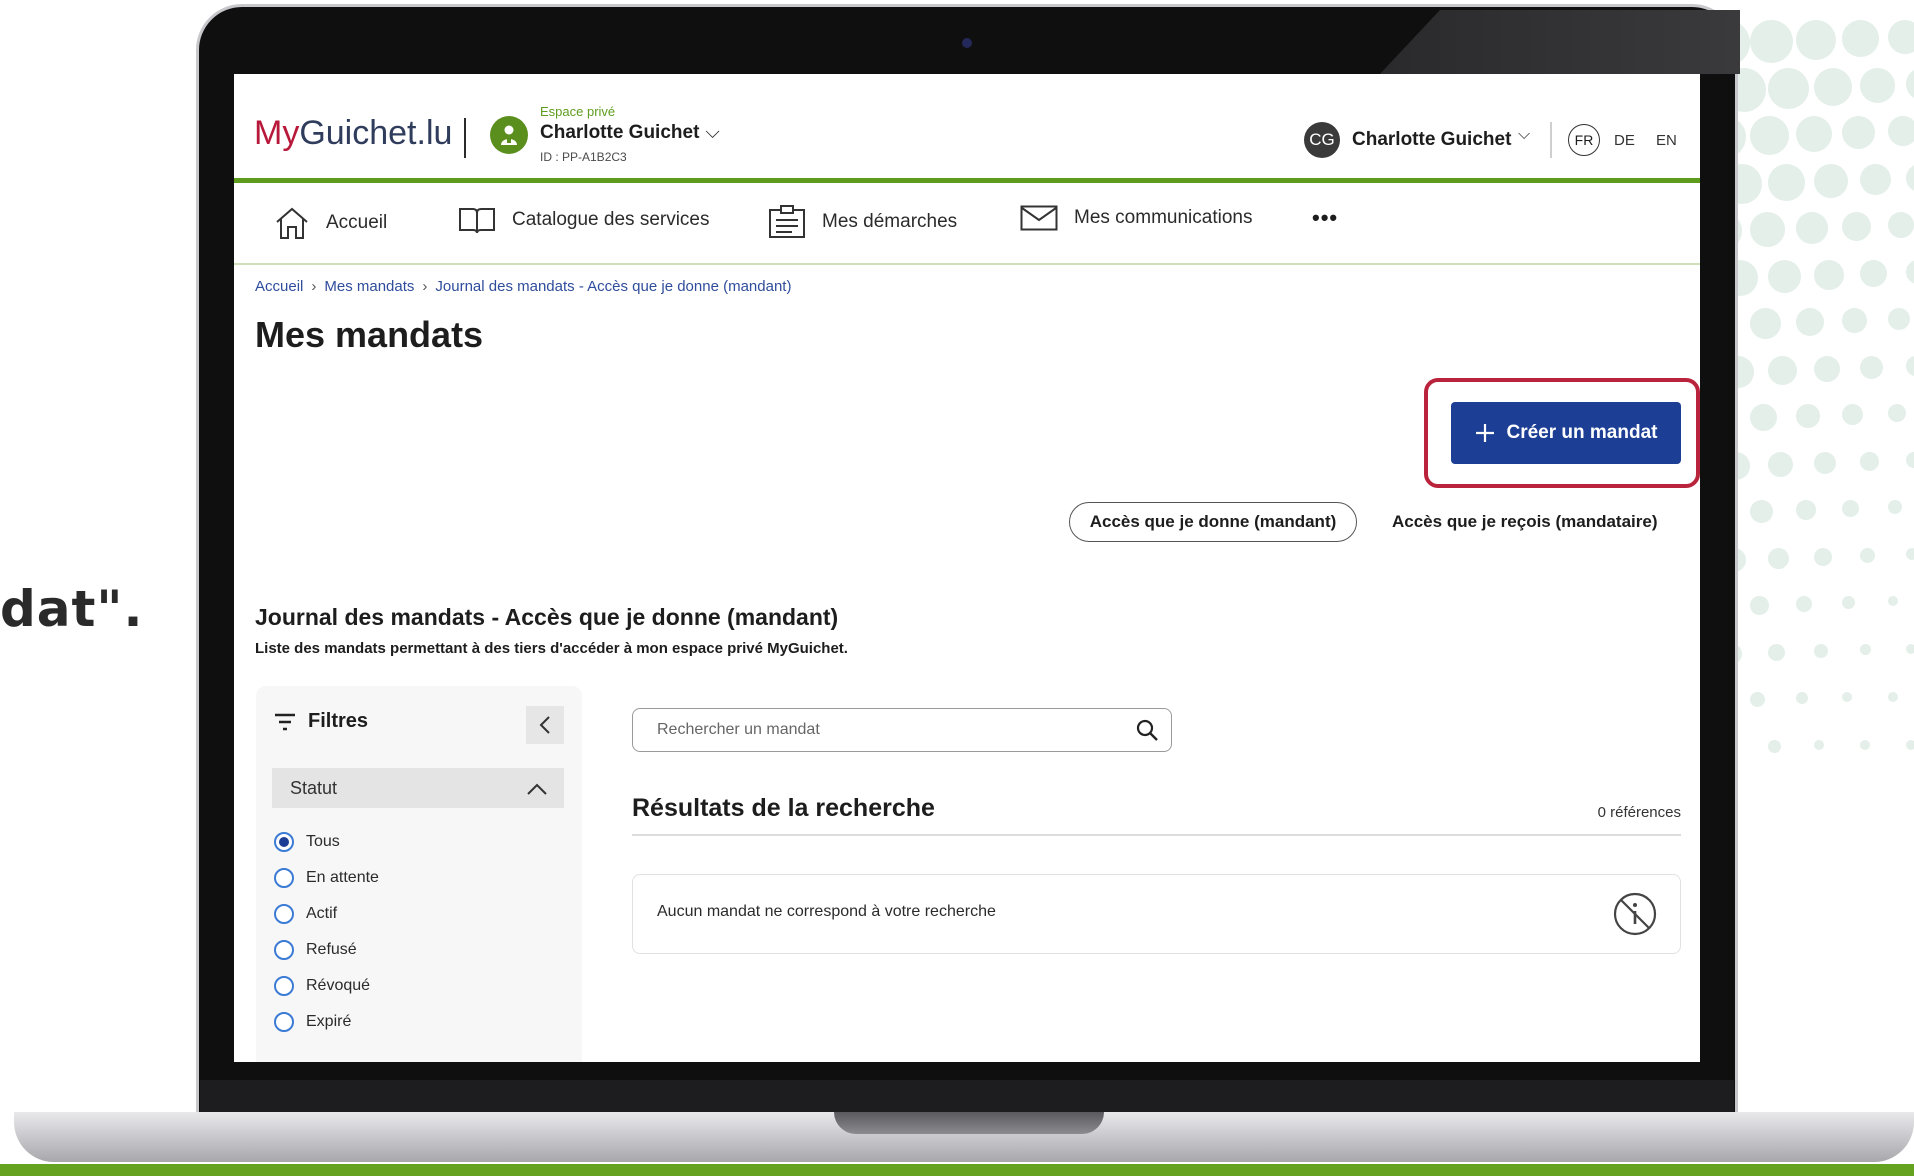 This screenshot has width=1914, height=1176. Describe the element at coordinates (787, 221) in the screenshot. I see `clipboard-icon` at that location.